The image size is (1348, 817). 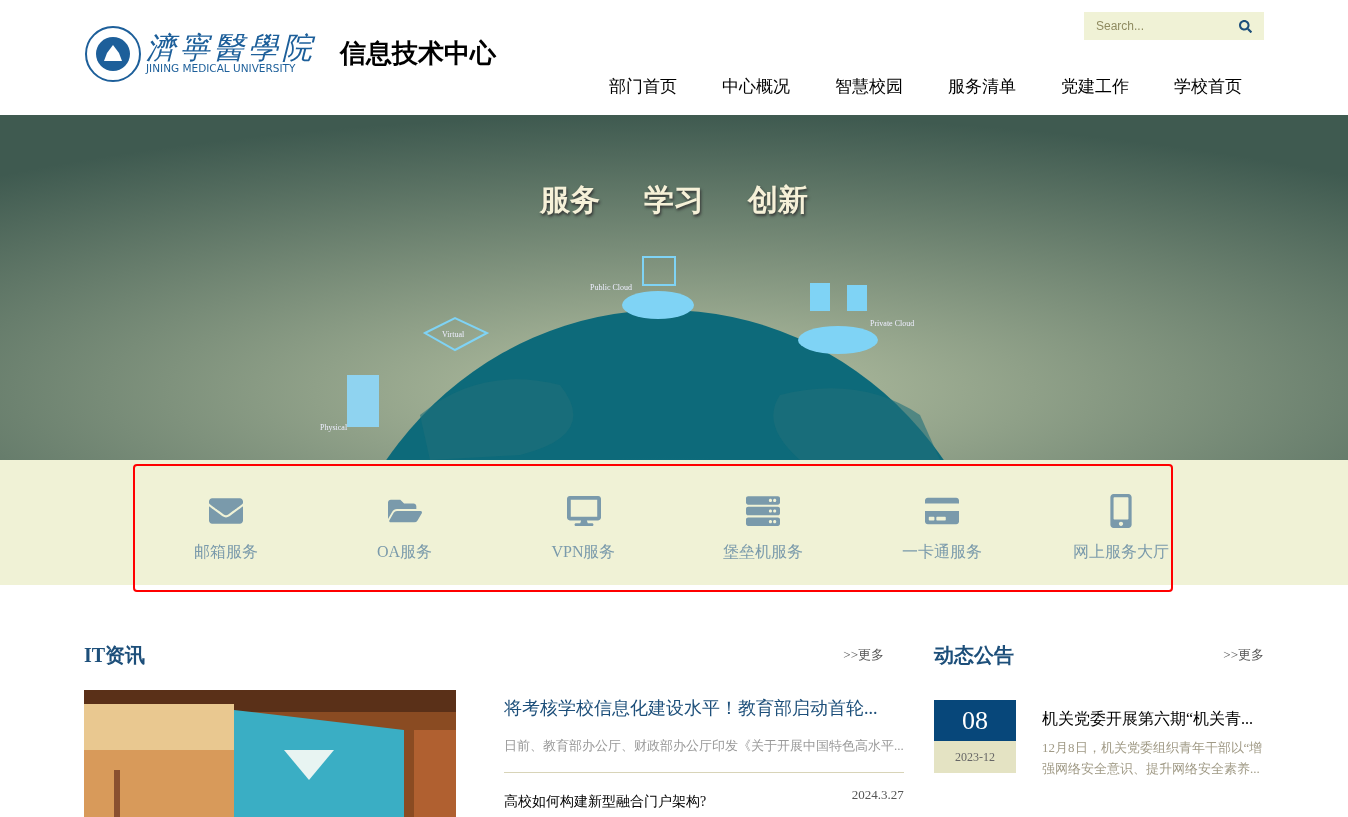 What do you see at coordinates (674, 200) in the screenshot?
I see `banner-slogan: 学习` at bounding box center [674, 200].